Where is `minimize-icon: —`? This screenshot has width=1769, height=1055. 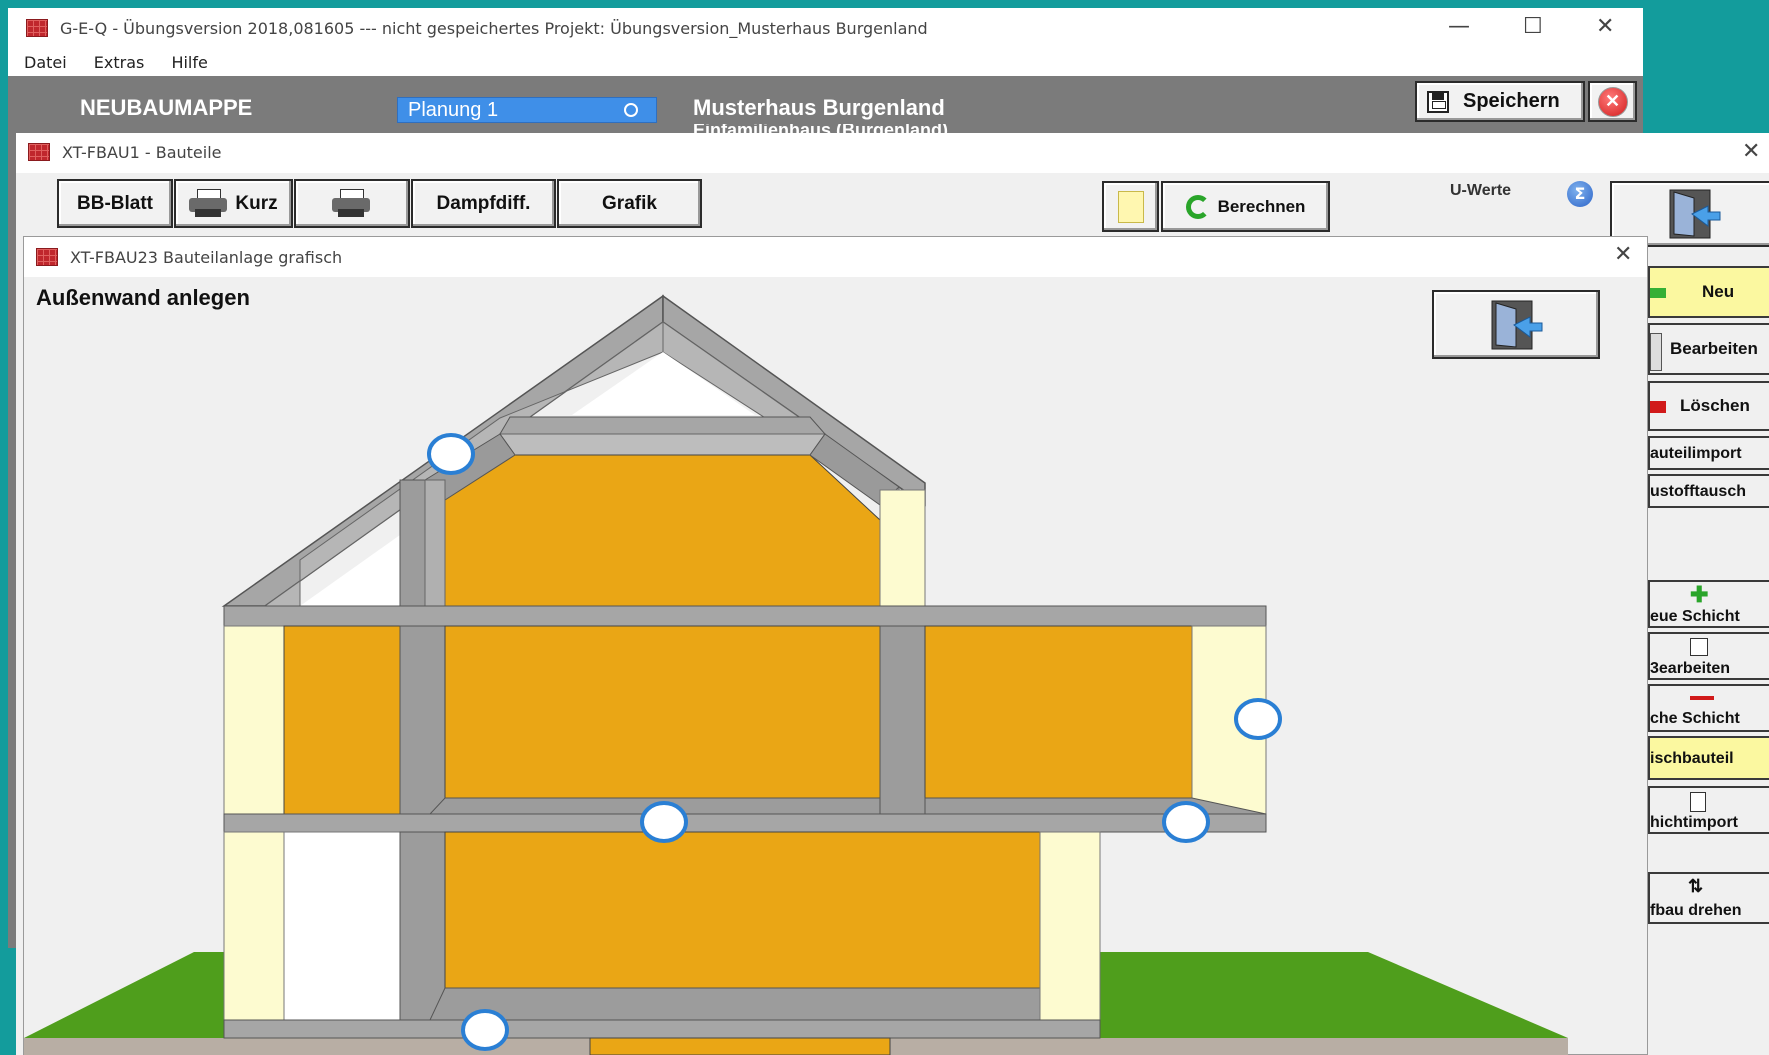 minimize-icon: — is located at coordinates (1459, 26).